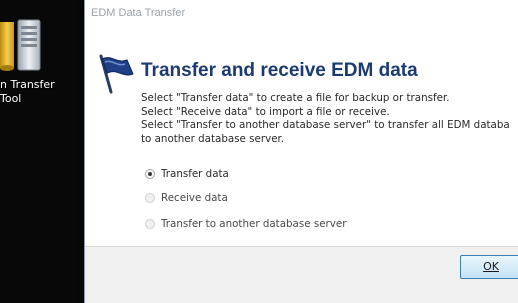 The width and height of the screenshot is (518, 303). I want to click on radio-transfer-to-server: Transfer to another database server, so click(245, 224).